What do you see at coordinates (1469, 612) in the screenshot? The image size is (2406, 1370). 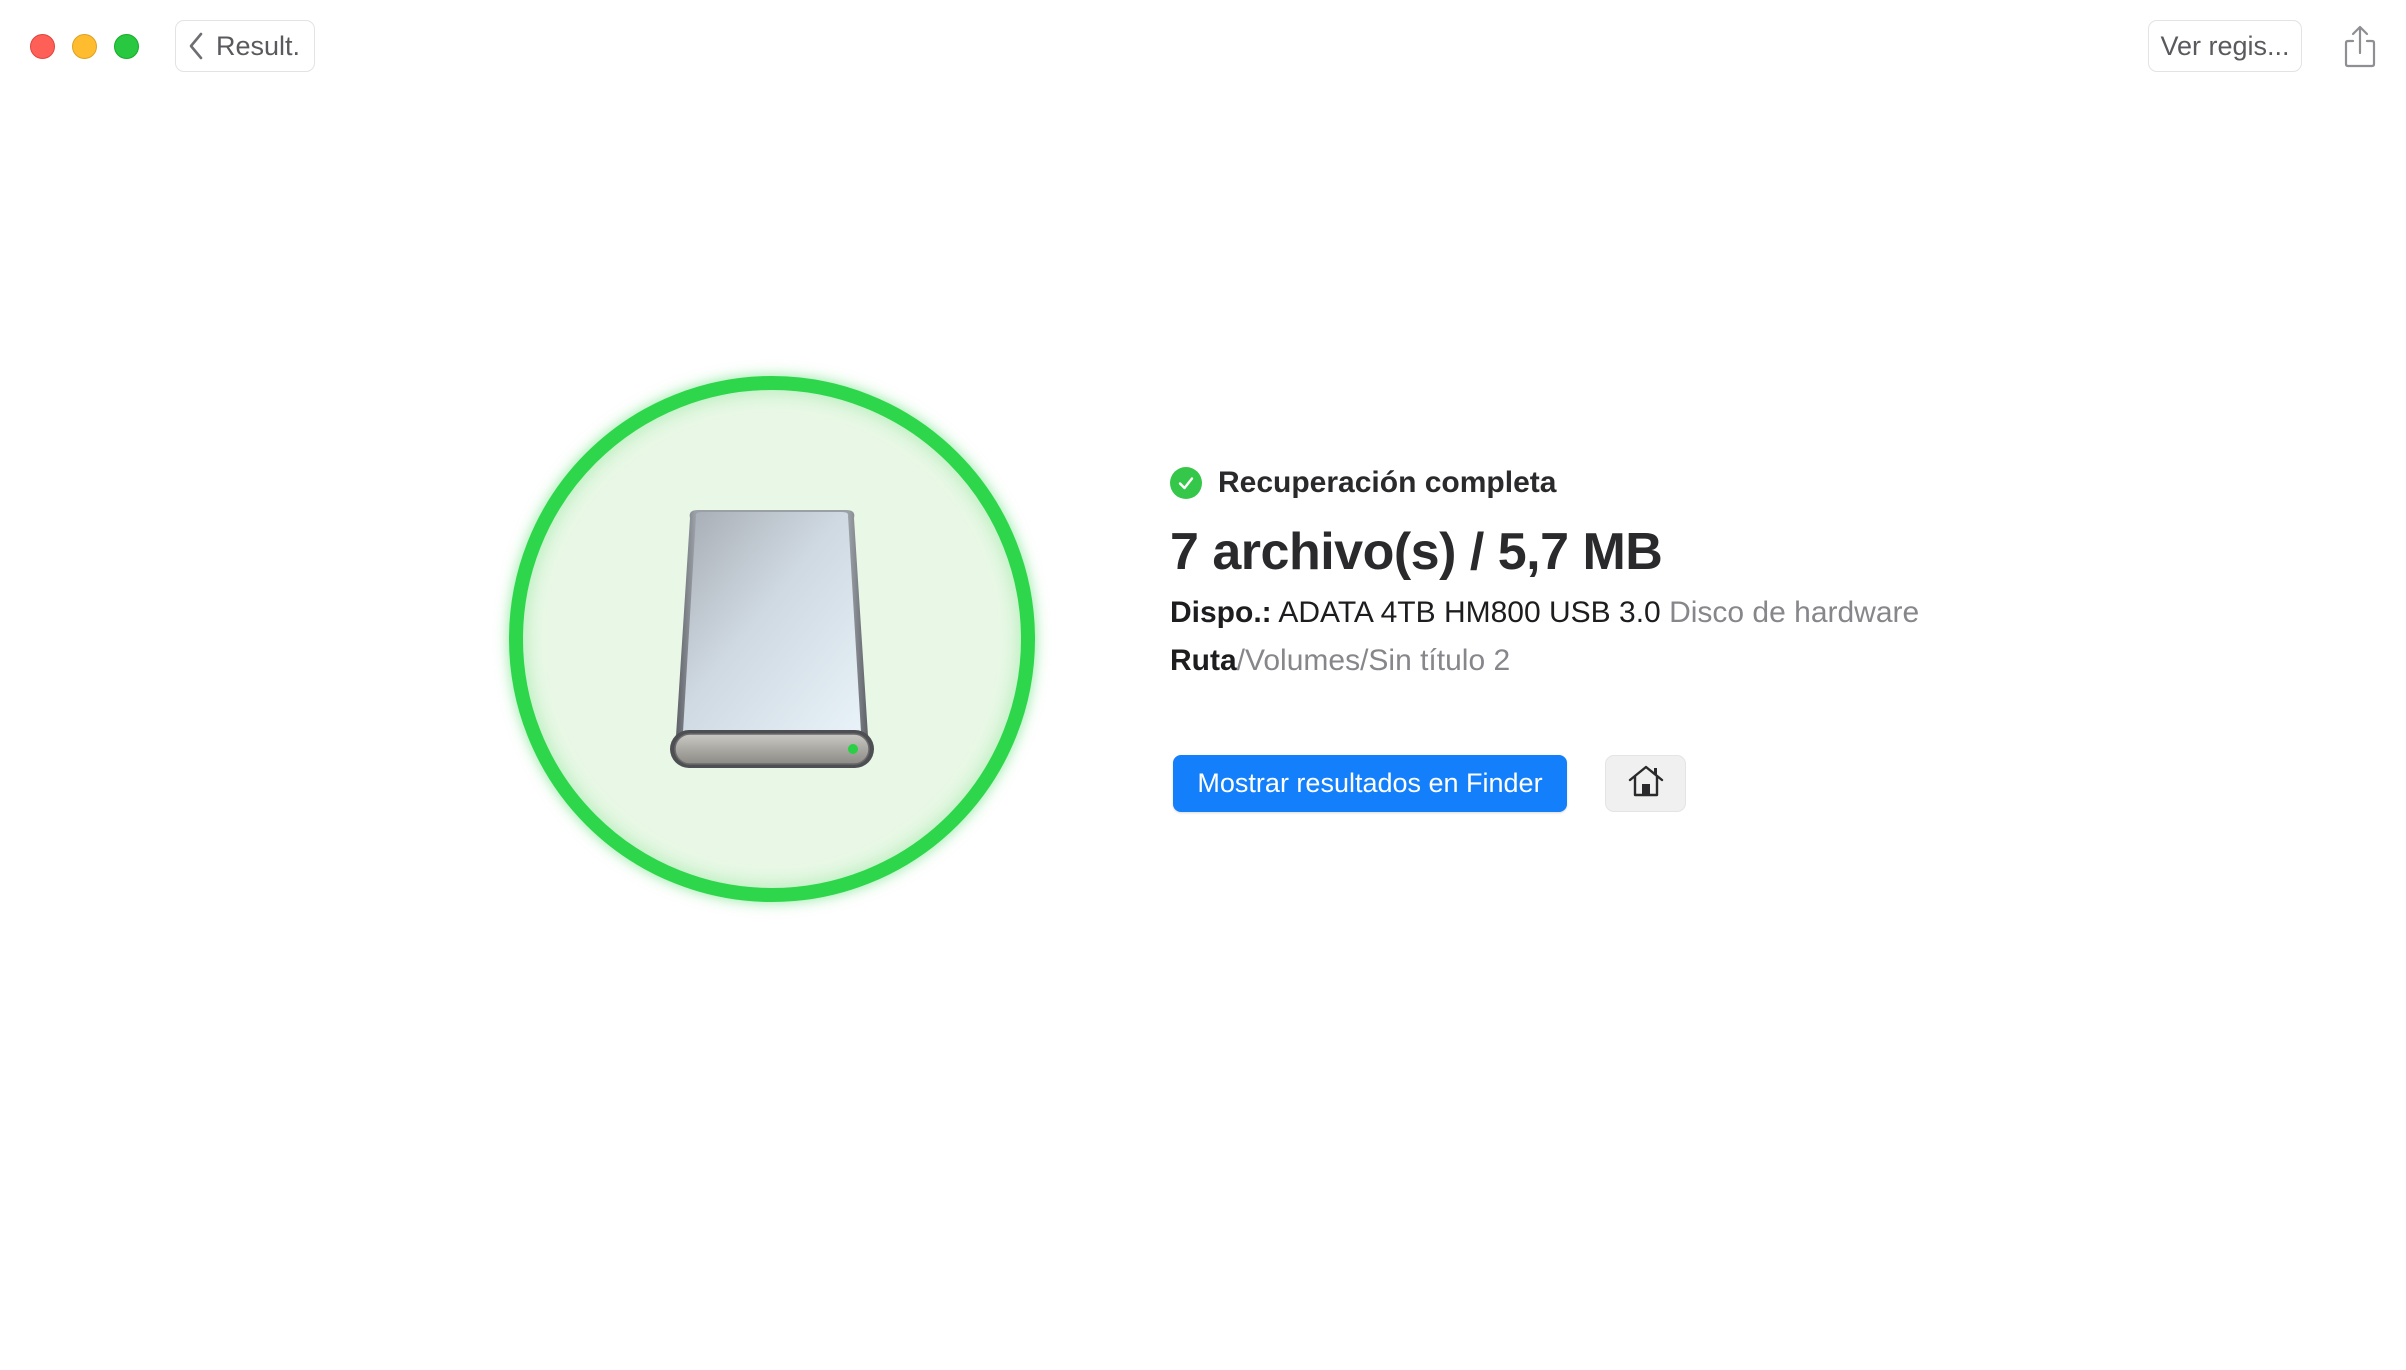 I see `device-name: ADATA 4TB HM800 USB 3.0` at bounding box center [1469, 612].